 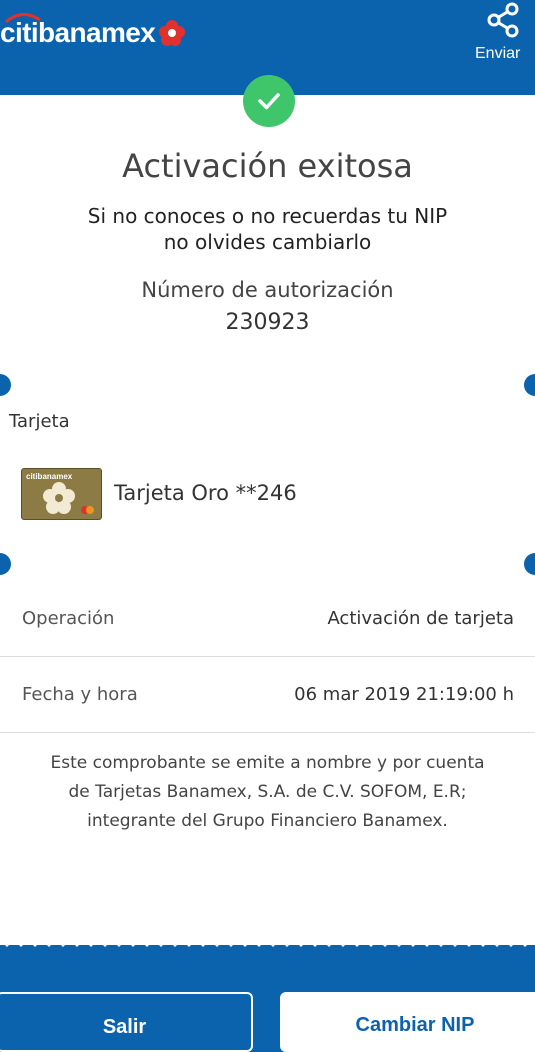 I want to click on check-icon, so click(x=269, y=101).